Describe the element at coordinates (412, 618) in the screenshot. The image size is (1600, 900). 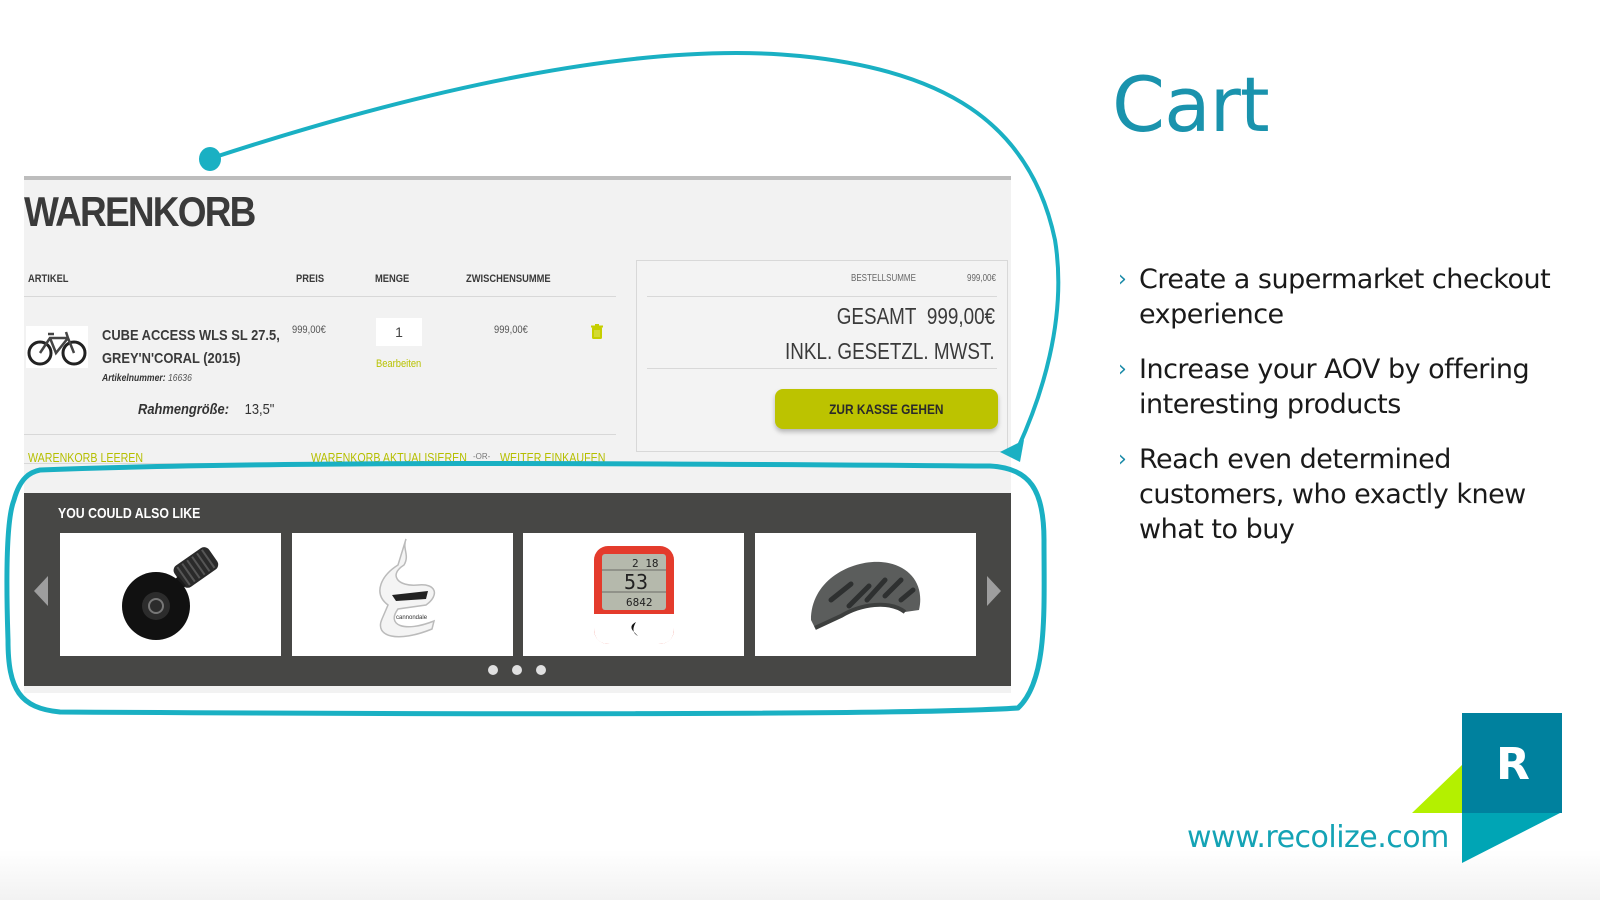
I see `svg-text: cannondale` at that location.